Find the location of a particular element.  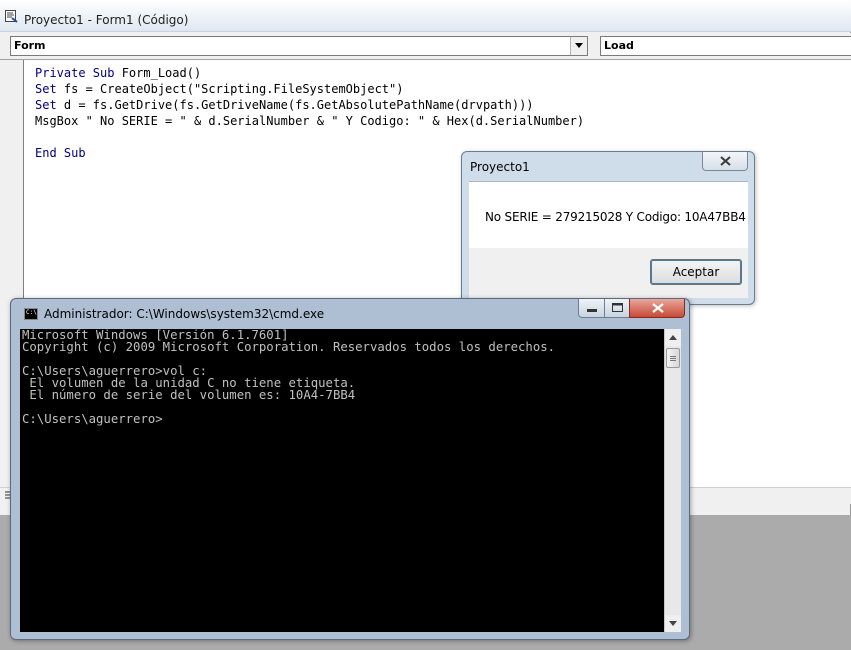

scroll-thumb is located at coordinates (673, 358).